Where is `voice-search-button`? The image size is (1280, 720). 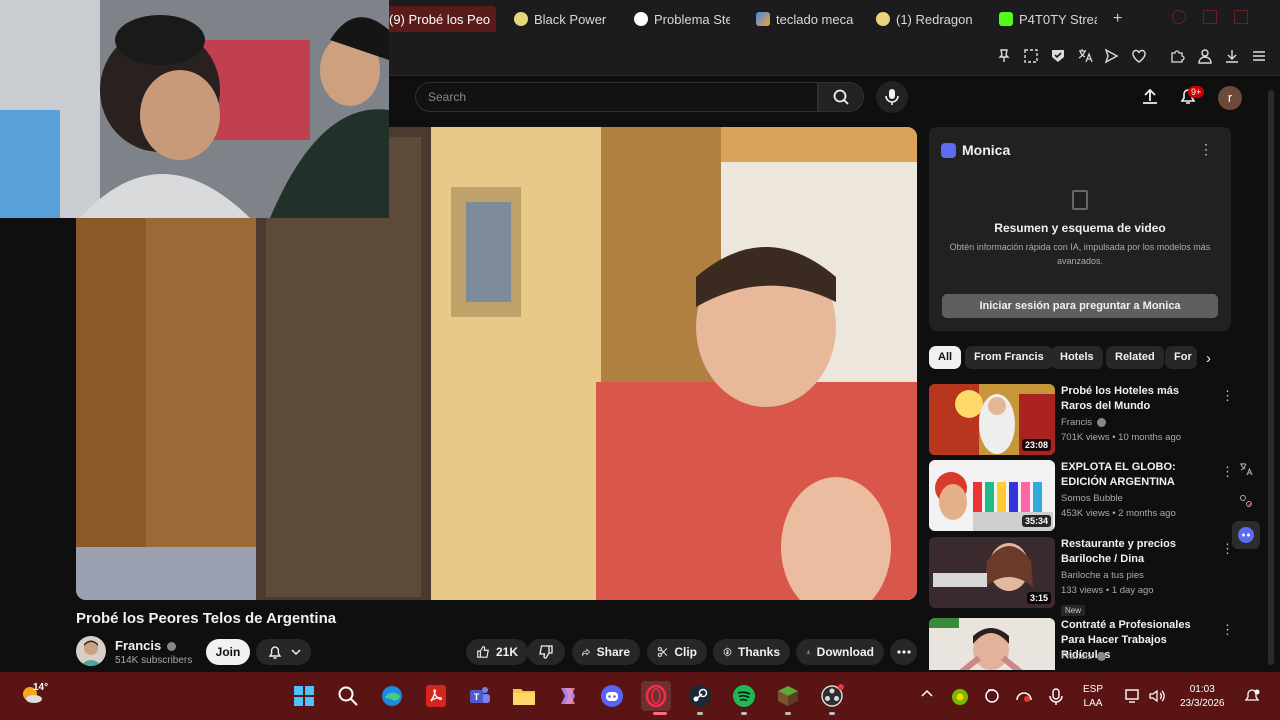
voice-search-button is located at coordinates (892, 97).